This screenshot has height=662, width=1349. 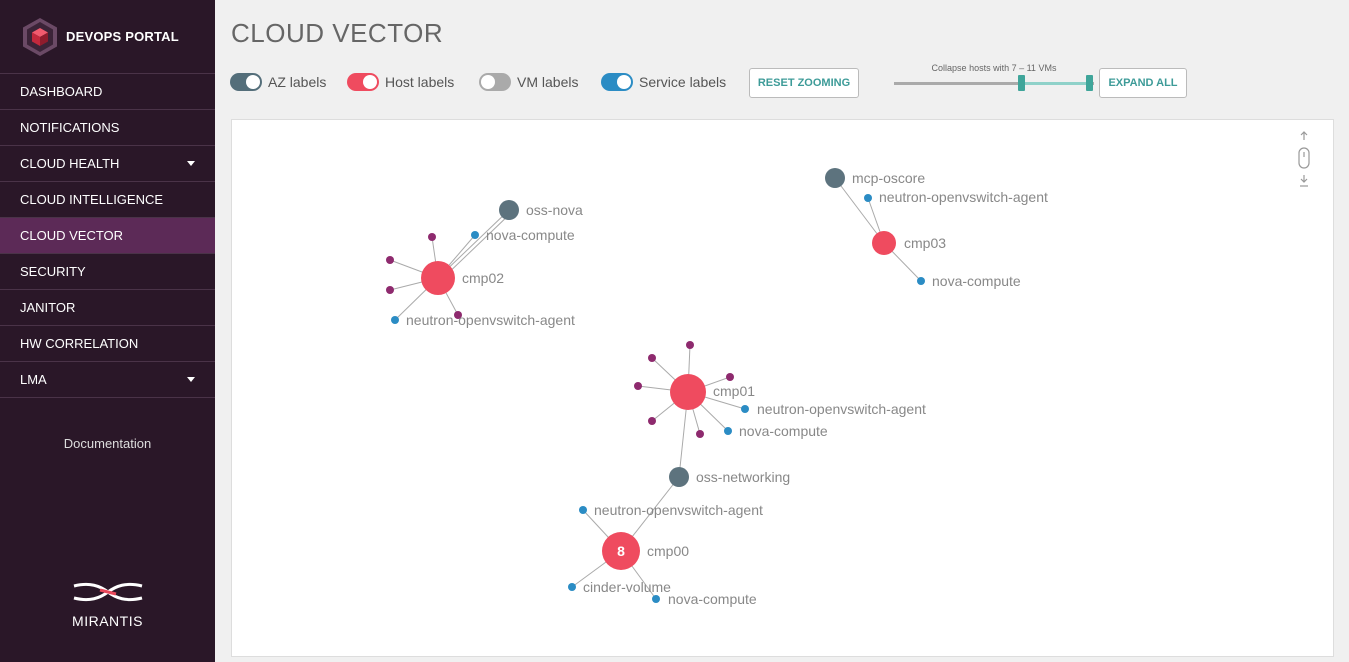 What do you see at coordinates (107, 621) in the screenshot?
I see `mirantis-wordmark: MIRANTIS` at bounding box center [107, 621].